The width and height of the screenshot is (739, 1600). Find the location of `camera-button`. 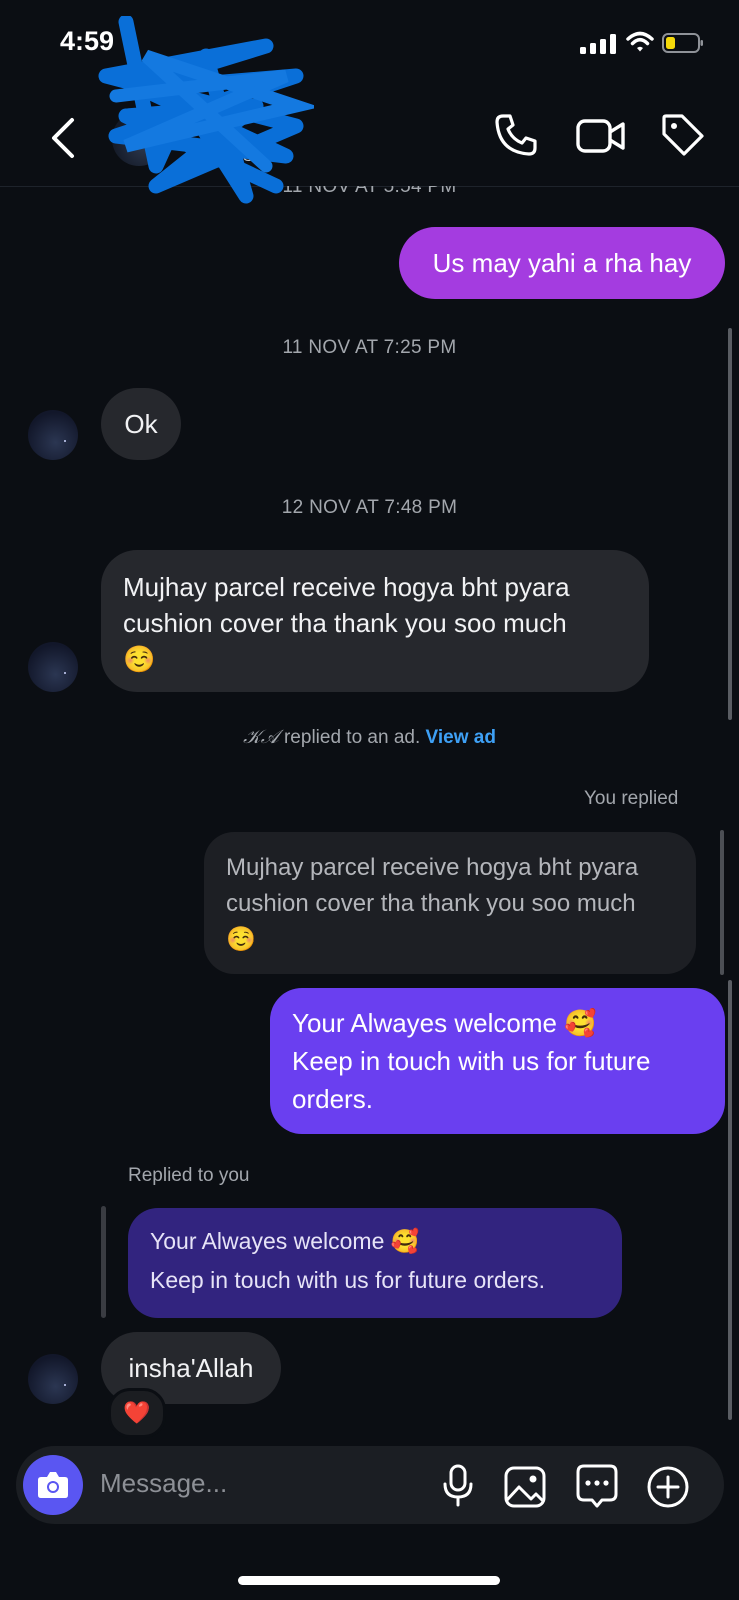

camera-button is located at coordinates (53, 1485).